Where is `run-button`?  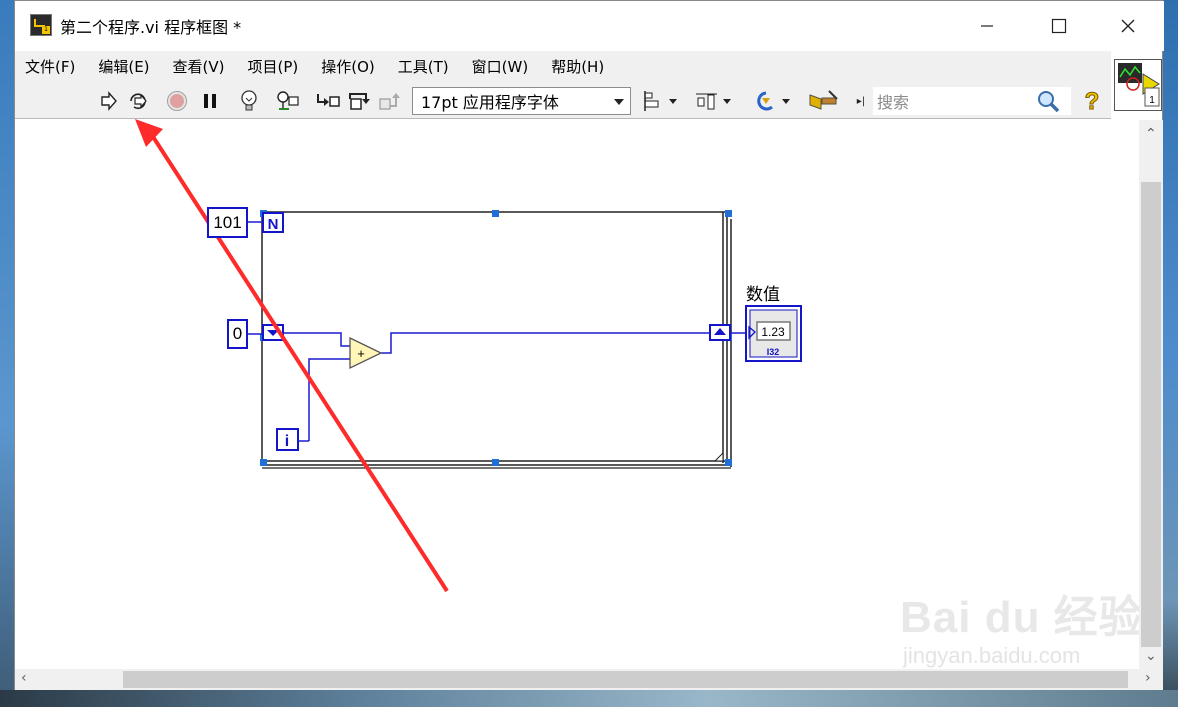
run-button is located at coordinates (108, 101).